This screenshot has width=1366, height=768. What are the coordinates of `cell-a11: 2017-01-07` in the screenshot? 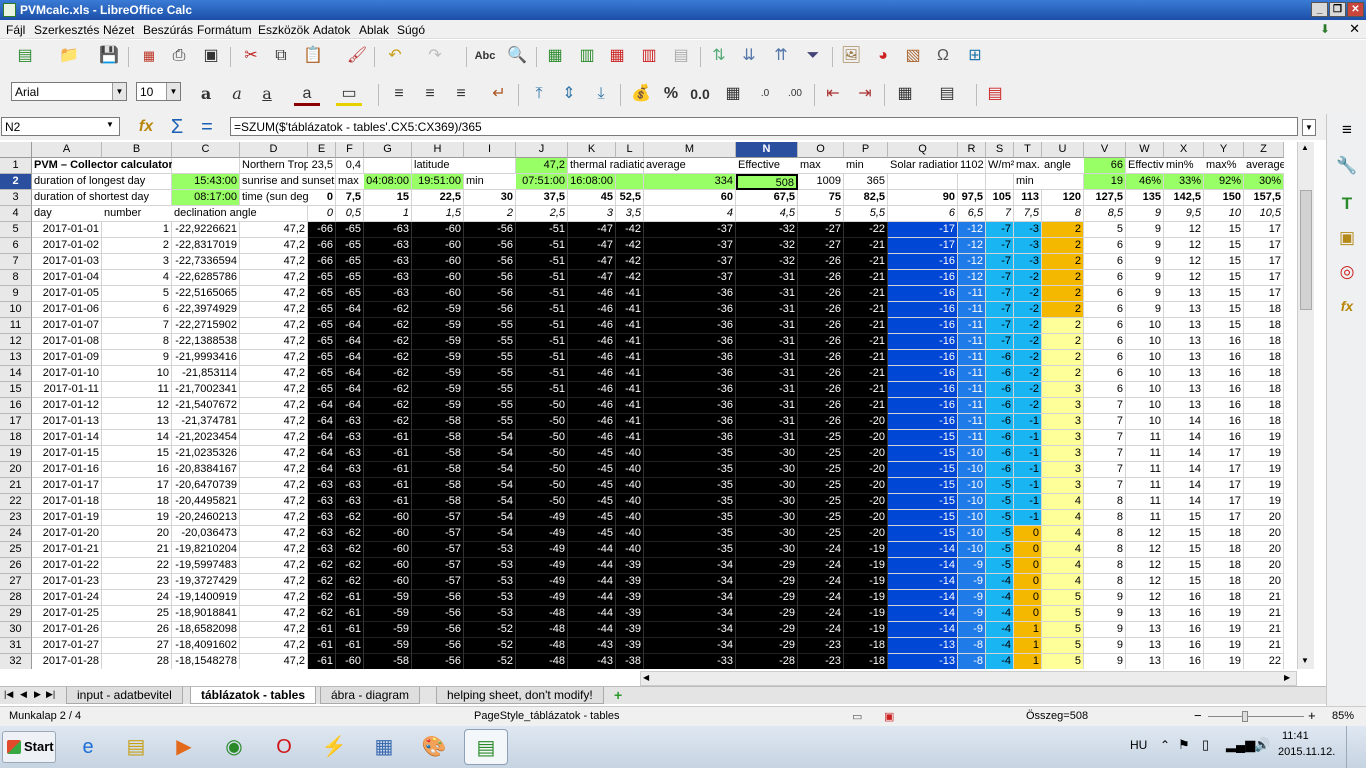 It's located at (67, 326).